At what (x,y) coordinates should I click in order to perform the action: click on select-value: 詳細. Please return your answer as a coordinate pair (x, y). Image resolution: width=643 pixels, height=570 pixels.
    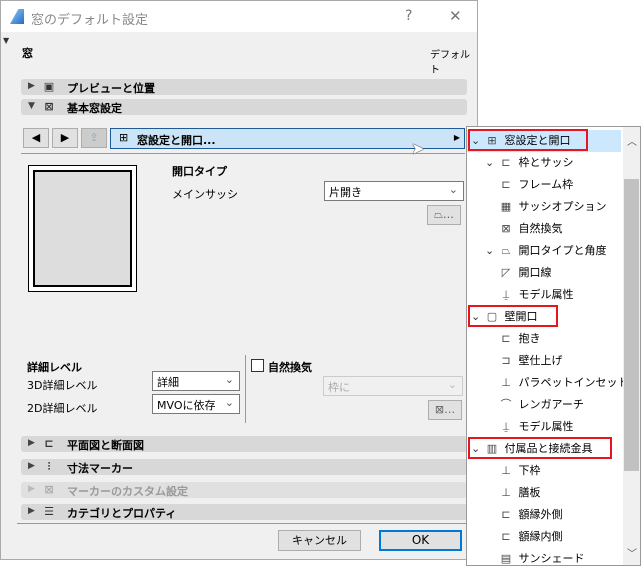
    Looking at the image, I should click on (168, 382).